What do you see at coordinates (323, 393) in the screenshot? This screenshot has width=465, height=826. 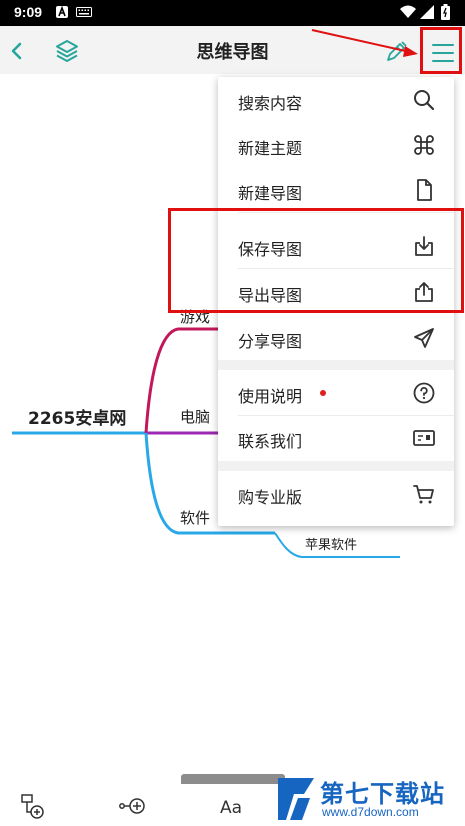 I see `new-badge-dot` at bounding box center [323, 393].